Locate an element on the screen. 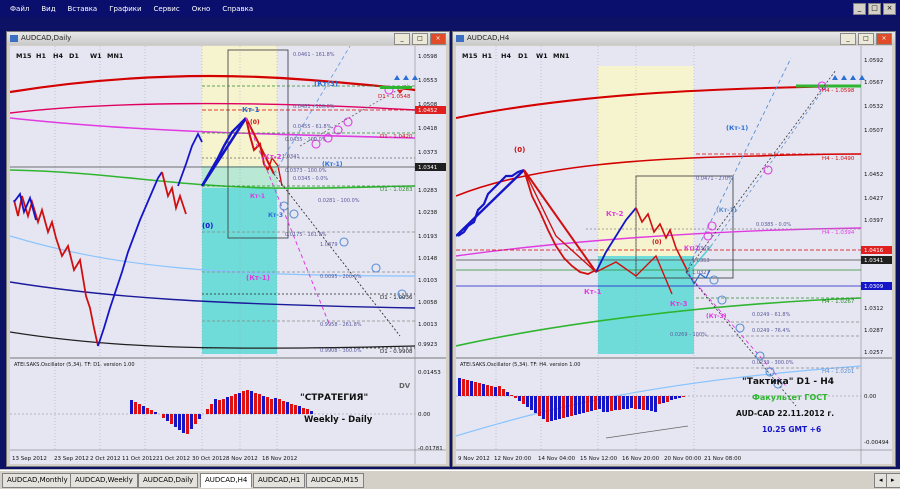 The height and width of the screenshot is (489, 900). chart-window-titlebar: AUDCAD,H4 _ □ × is located at coordinates (674, 38).